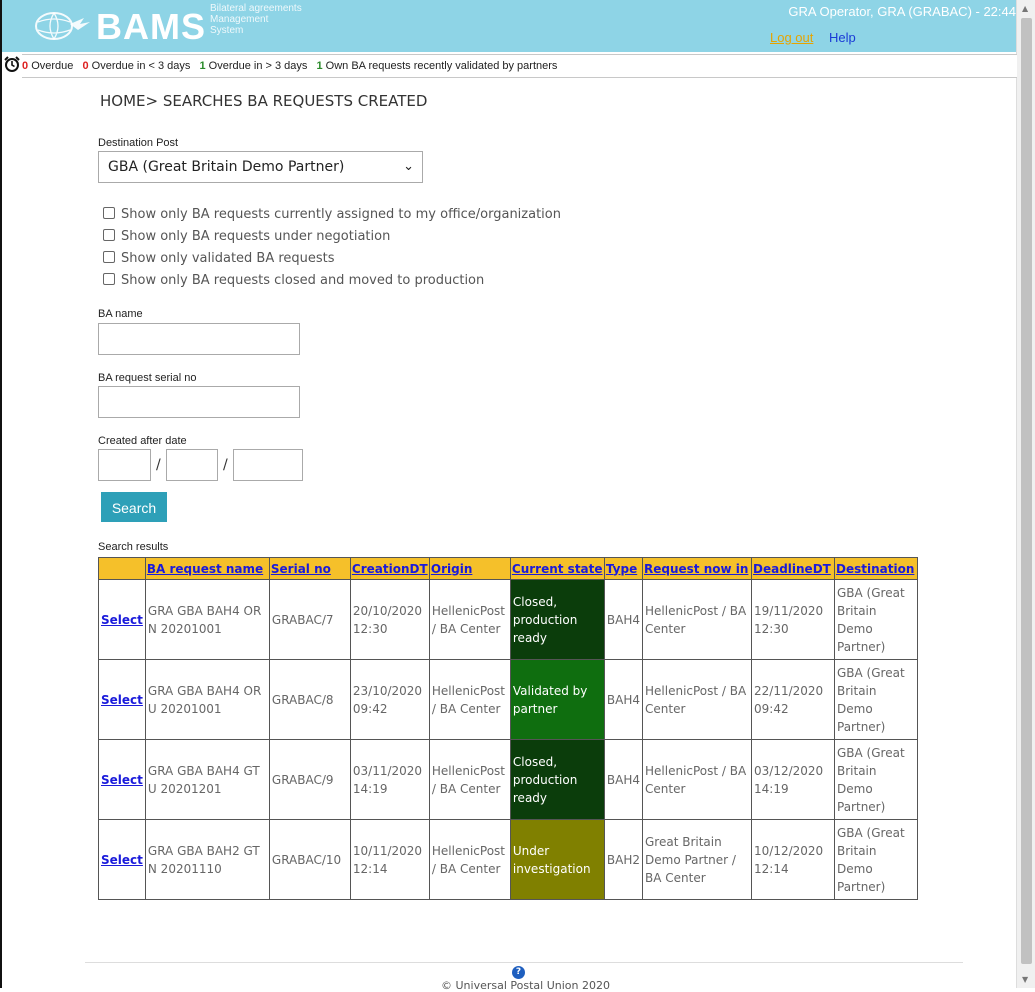 This screenshot has width=1035, height=992. What do you see at coordinates (557, 859) in the screenshot?
I see `cell-current-state: Under investigation` at bounding box center [557, 859].